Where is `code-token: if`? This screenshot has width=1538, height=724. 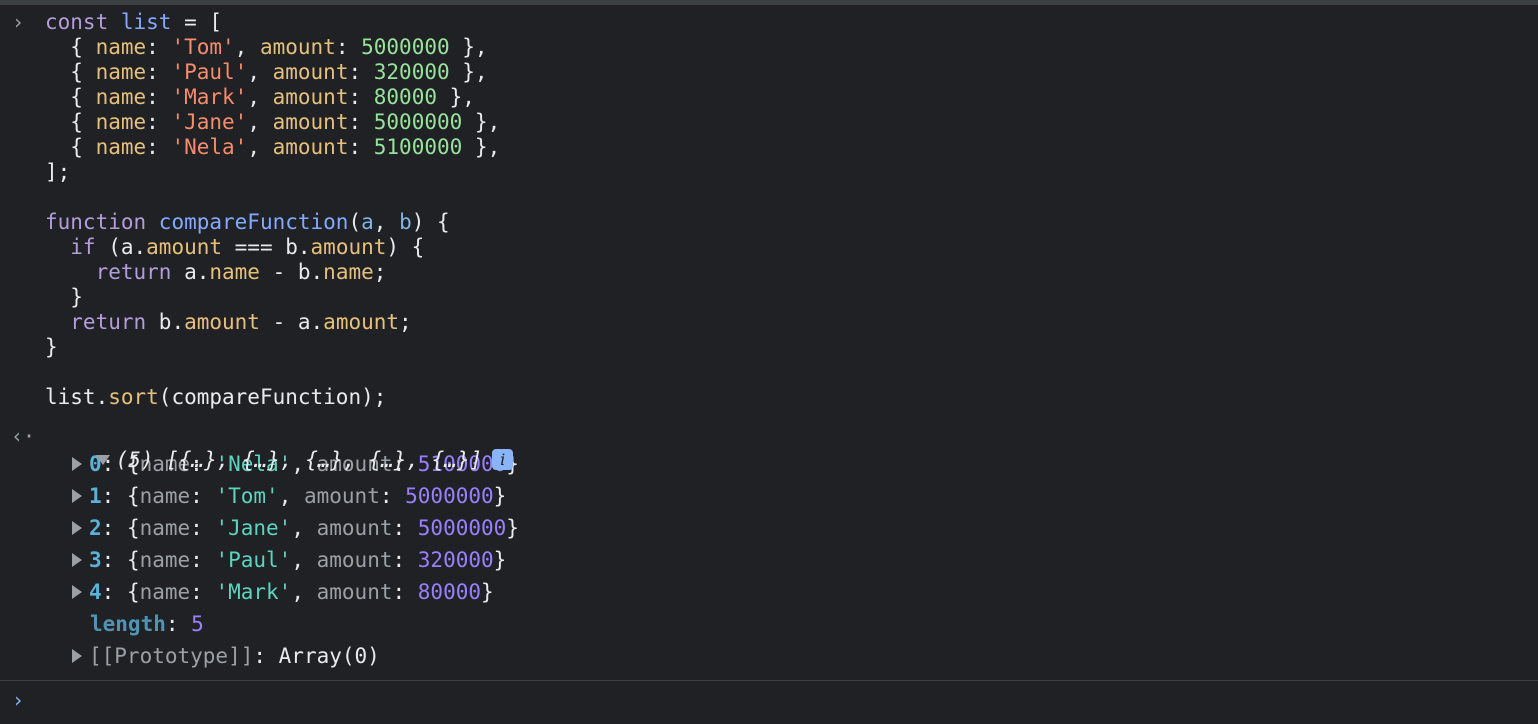 code-token: if is located at coordinates (77, 247).